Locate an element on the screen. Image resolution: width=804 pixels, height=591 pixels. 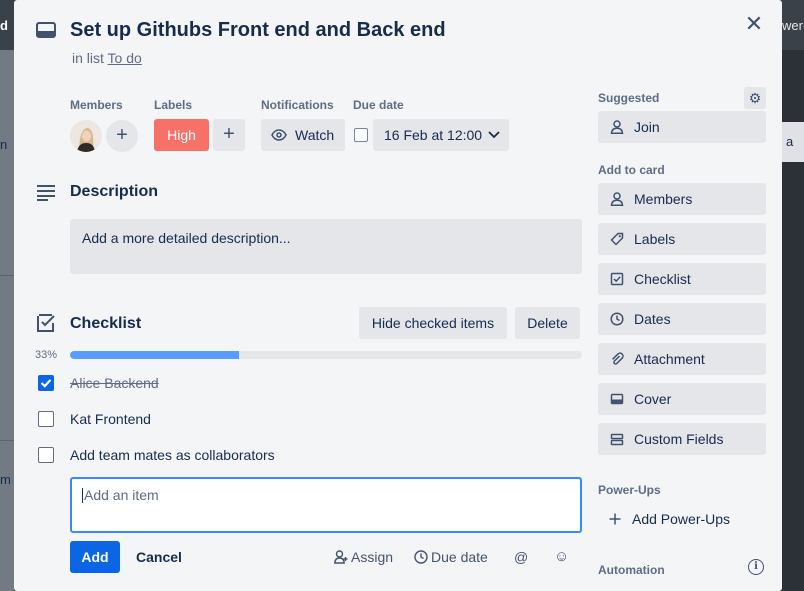
progress-bar is located at coordinates (326, 355).